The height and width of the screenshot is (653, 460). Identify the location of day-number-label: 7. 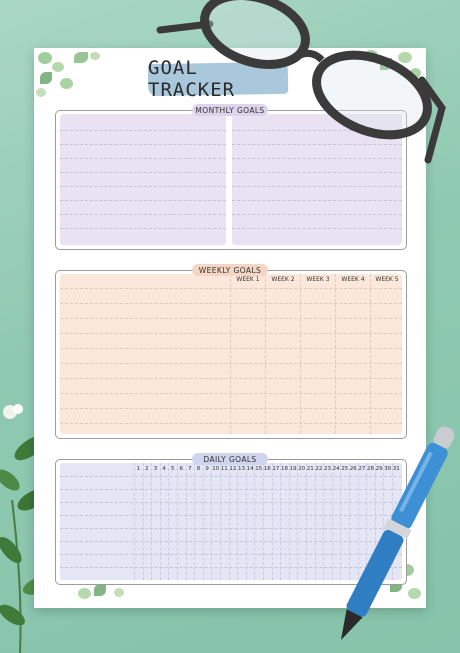
(190, 469).